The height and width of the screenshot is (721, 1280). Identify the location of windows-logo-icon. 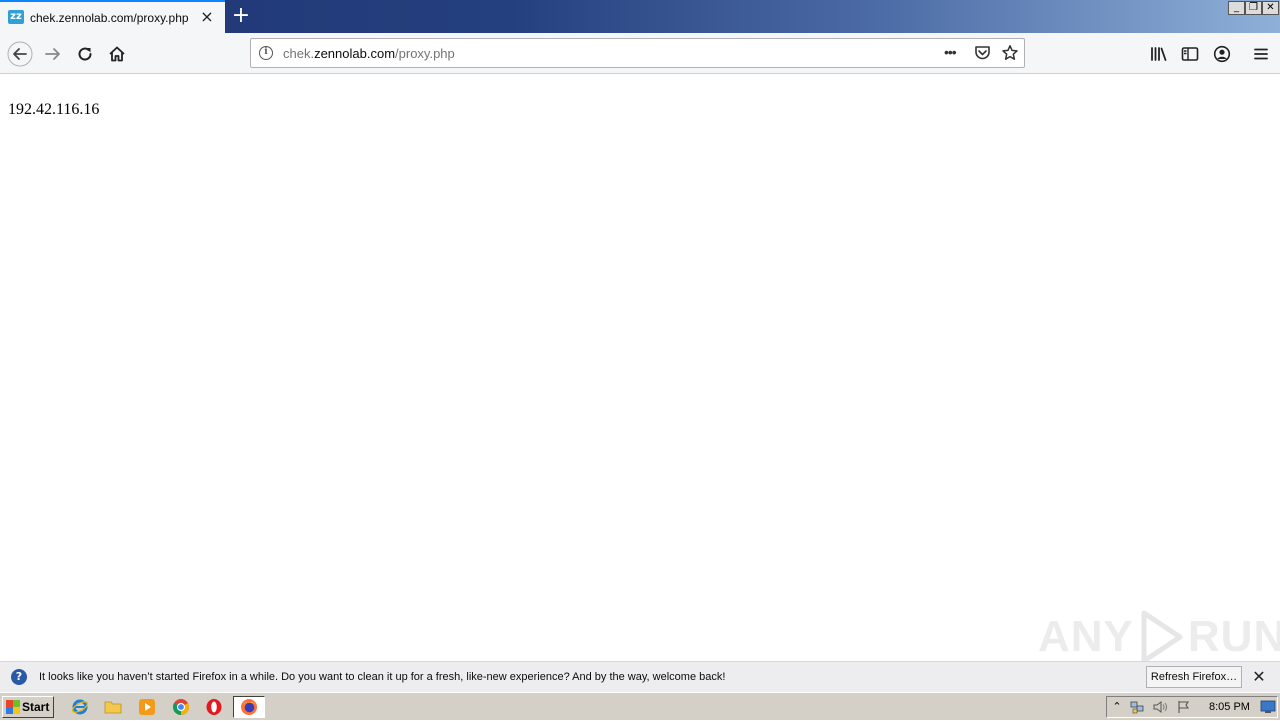
(13, 707).